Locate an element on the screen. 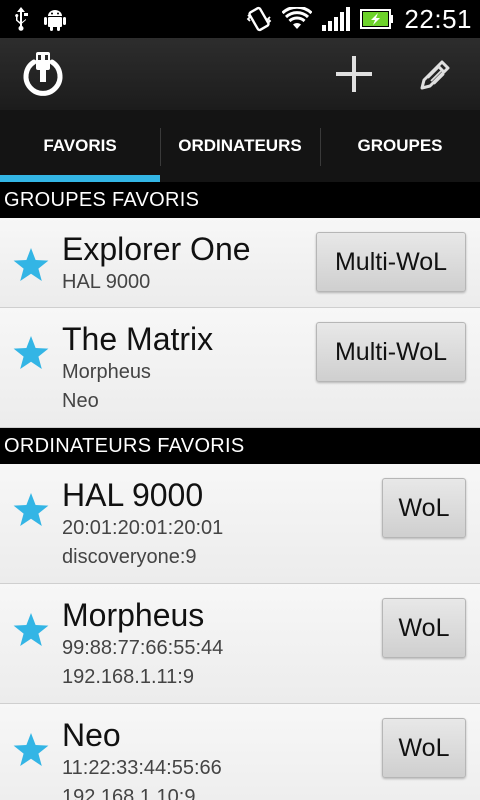  system-icons: 22:51 is located at coordinates (359, 19).